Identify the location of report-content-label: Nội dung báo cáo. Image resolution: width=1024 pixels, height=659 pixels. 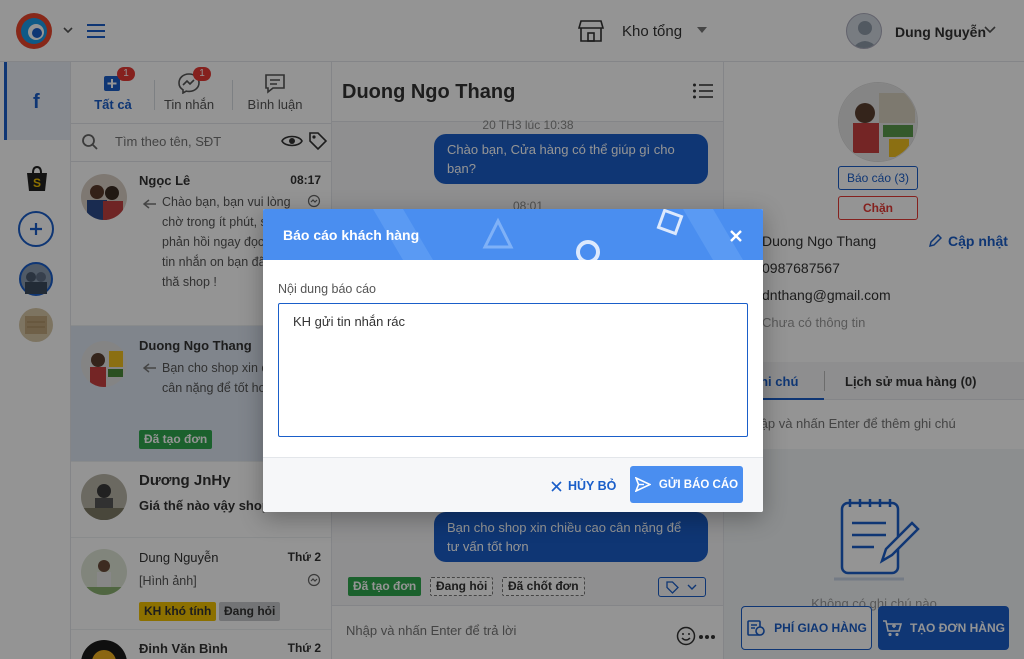
(327, 289).